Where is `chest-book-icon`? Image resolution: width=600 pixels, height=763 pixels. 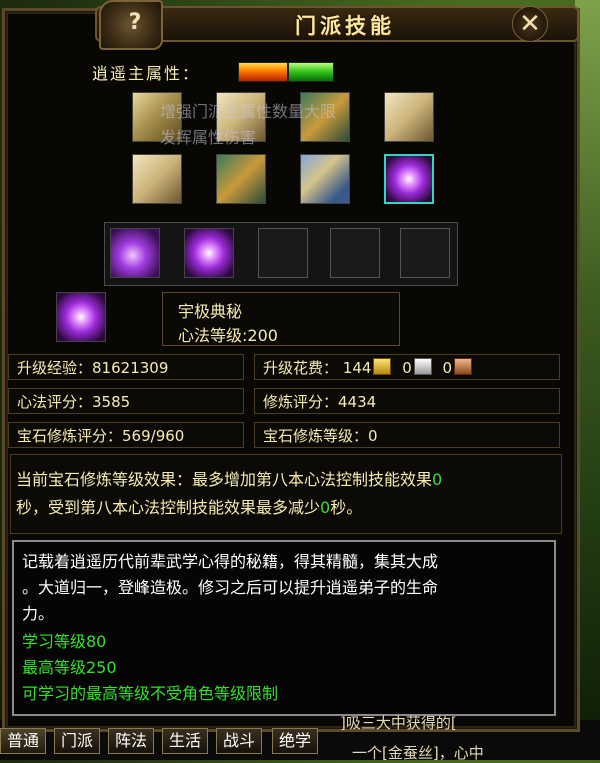
chest-book-icon is located at coordinates (241, 179).